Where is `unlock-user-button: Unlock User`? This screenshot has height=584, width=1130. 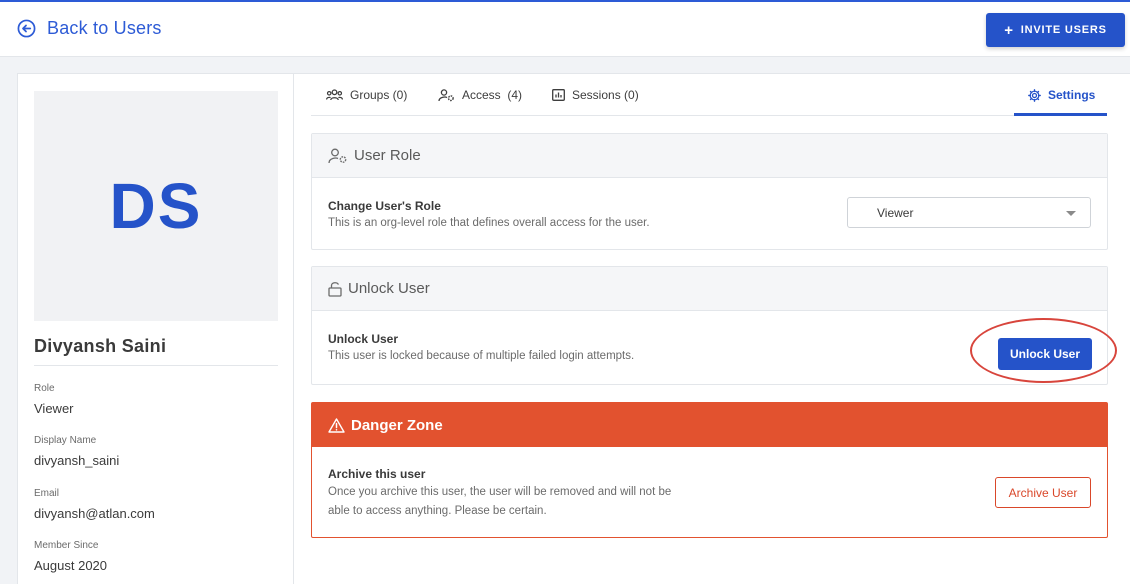
unlock-user-button: Unlock User is located at coordinates (1045, 354).